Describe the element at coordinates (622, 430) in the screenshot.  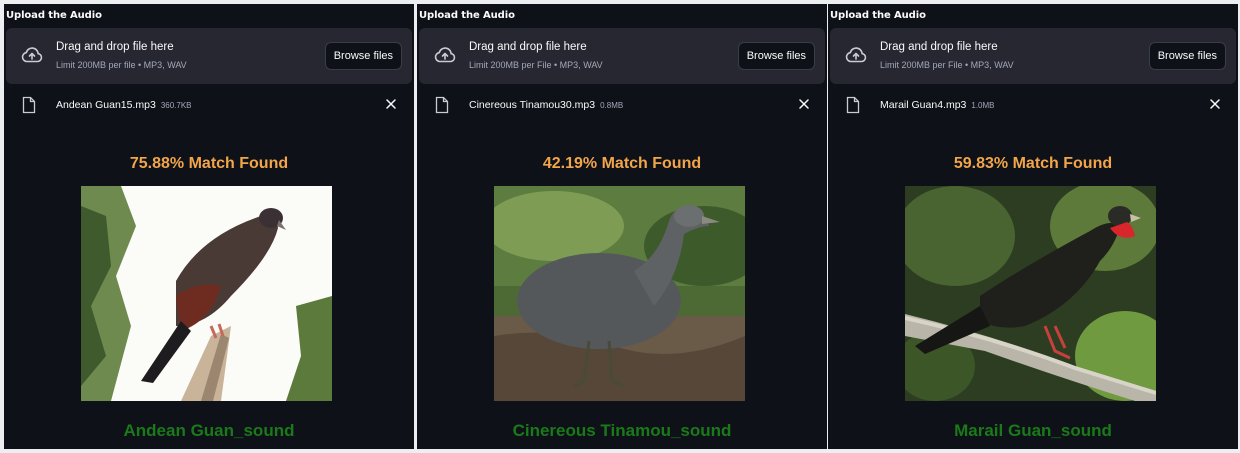
I see `species-label: Cinereous Tinamou_sound` at that location.